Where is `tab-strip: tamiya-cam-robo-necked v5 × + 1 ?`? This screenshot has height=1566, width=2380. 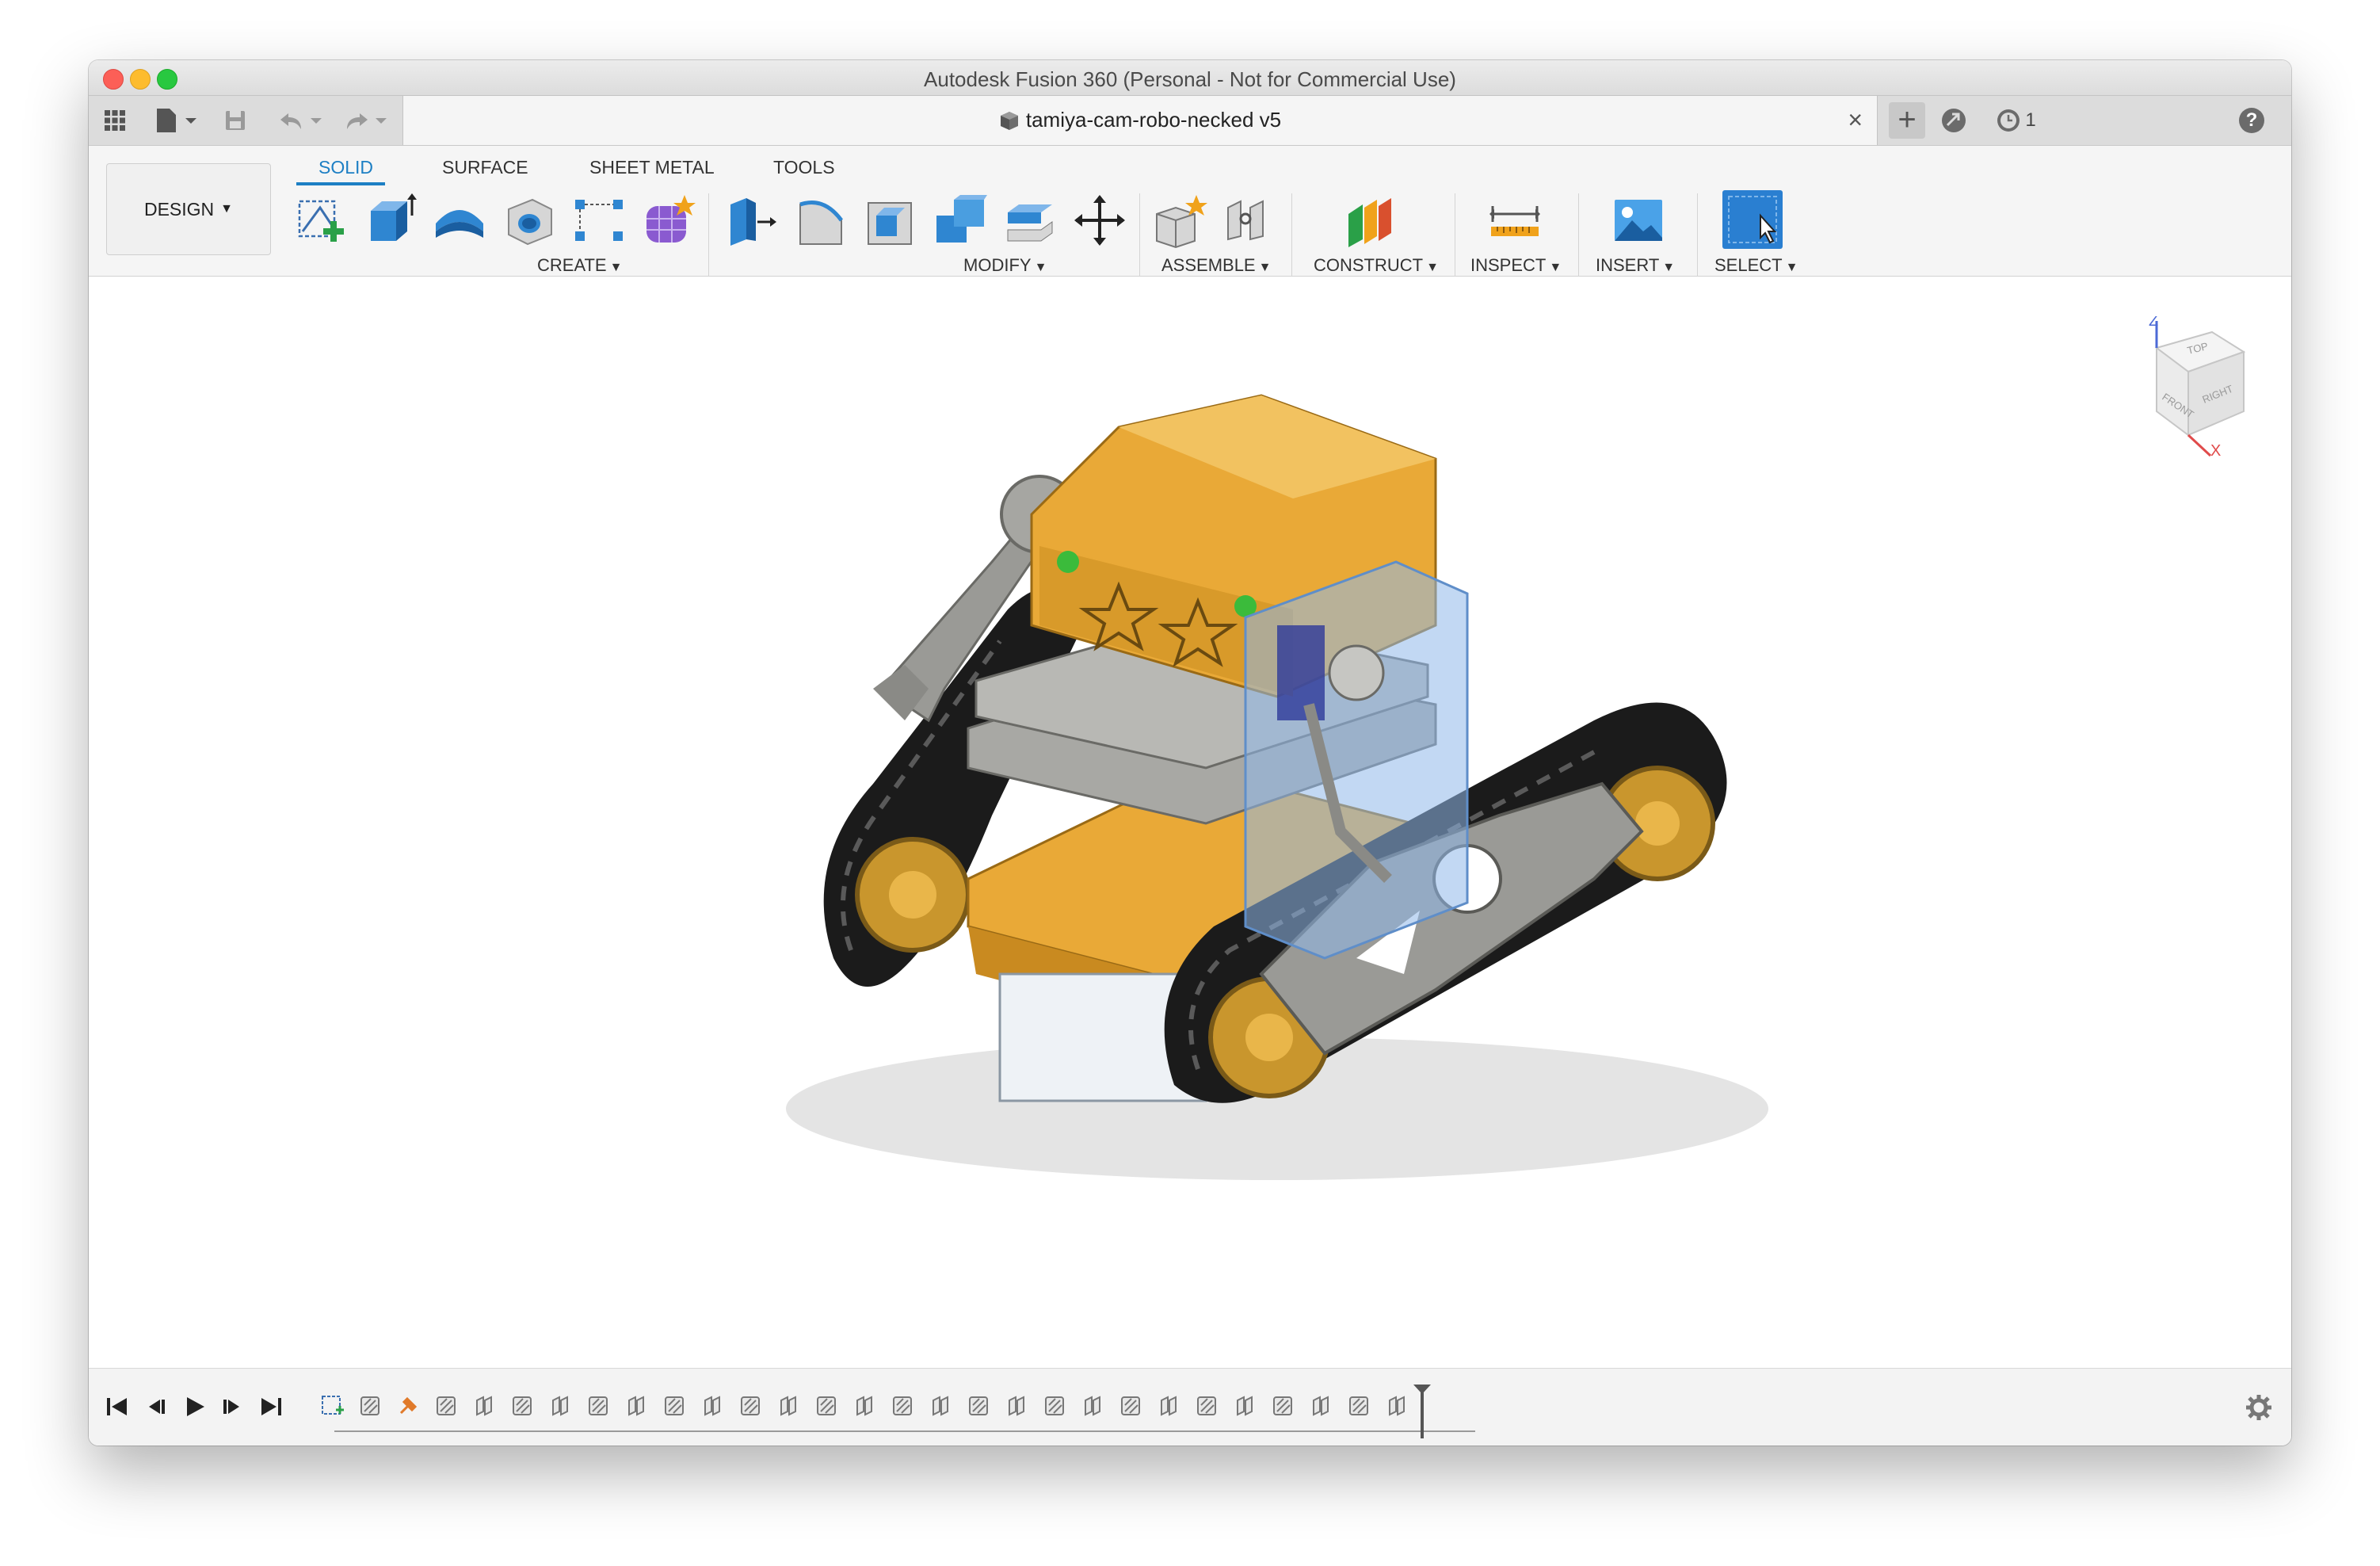
tab-strip: tamiya-cam-robo-necked v5 × + 1 ? is located at coordinates (1190, 121).